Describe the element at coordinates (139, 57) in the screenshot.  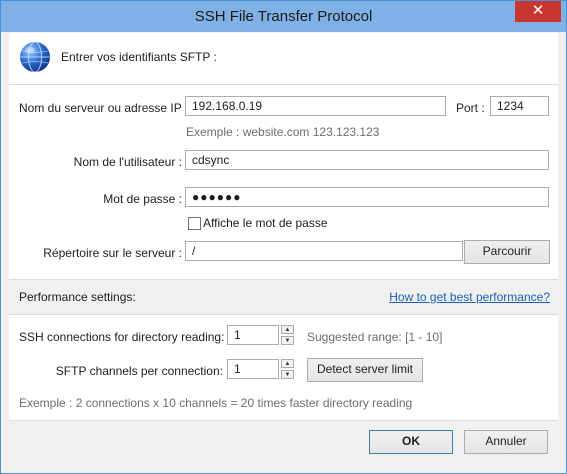
I see `header-text: Entrer vos identifiants SFTP :` at that location.